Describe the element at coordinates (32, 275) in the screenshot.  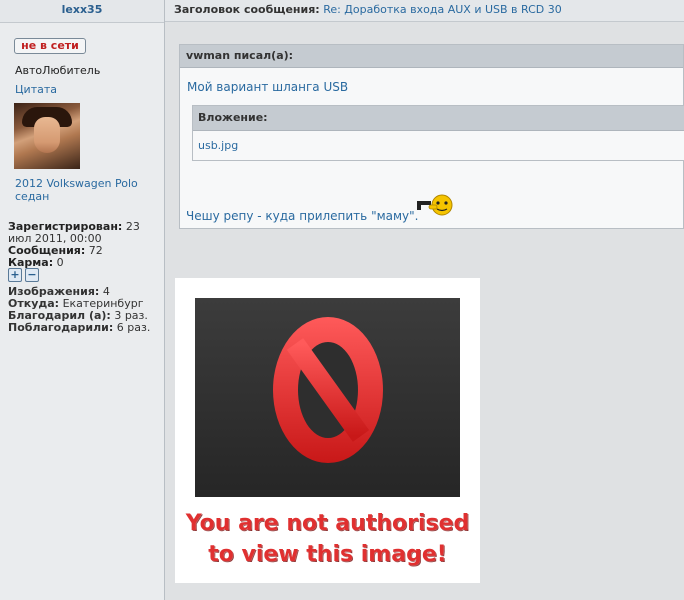
I see `karma-minus-button: −` at that location.